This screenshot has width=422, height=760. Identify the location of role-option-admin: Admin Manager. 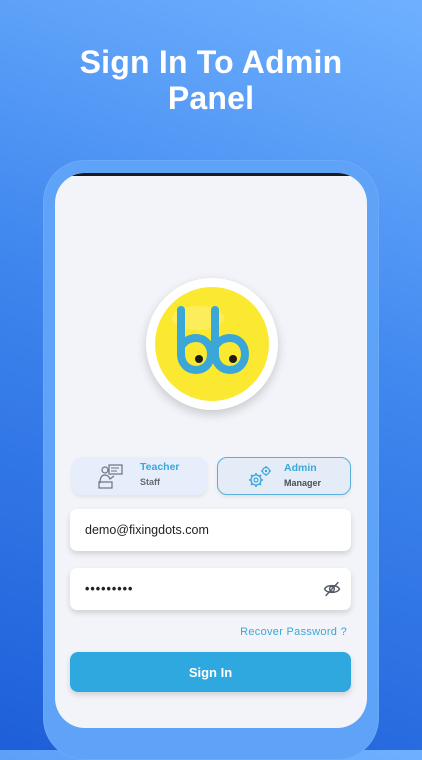
(284, 476).